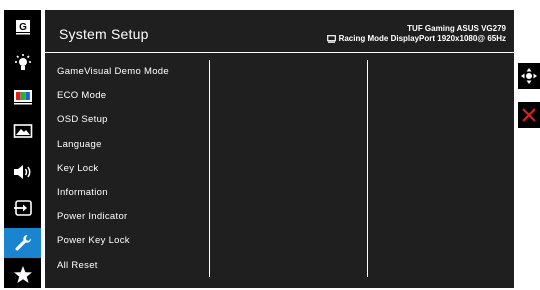 This screenshot has height=290, width=540. What do you see at coordinates (132, 247) in the screenshot?
I see `menu-item-power-key-lock: Power Key Lock` at bounding box center [132, 247].